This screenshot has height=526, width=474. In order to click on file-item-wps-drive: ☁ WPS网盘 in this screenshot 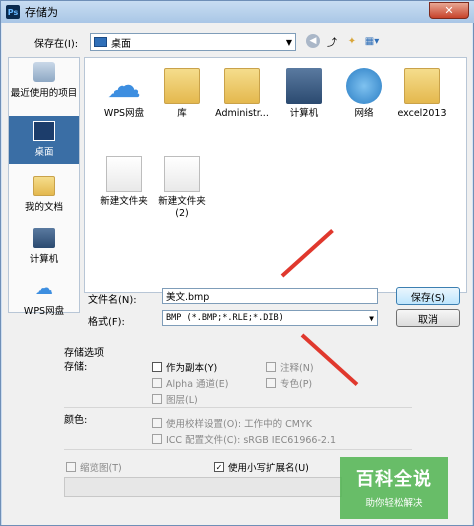, I will do `click(124, 94)`.